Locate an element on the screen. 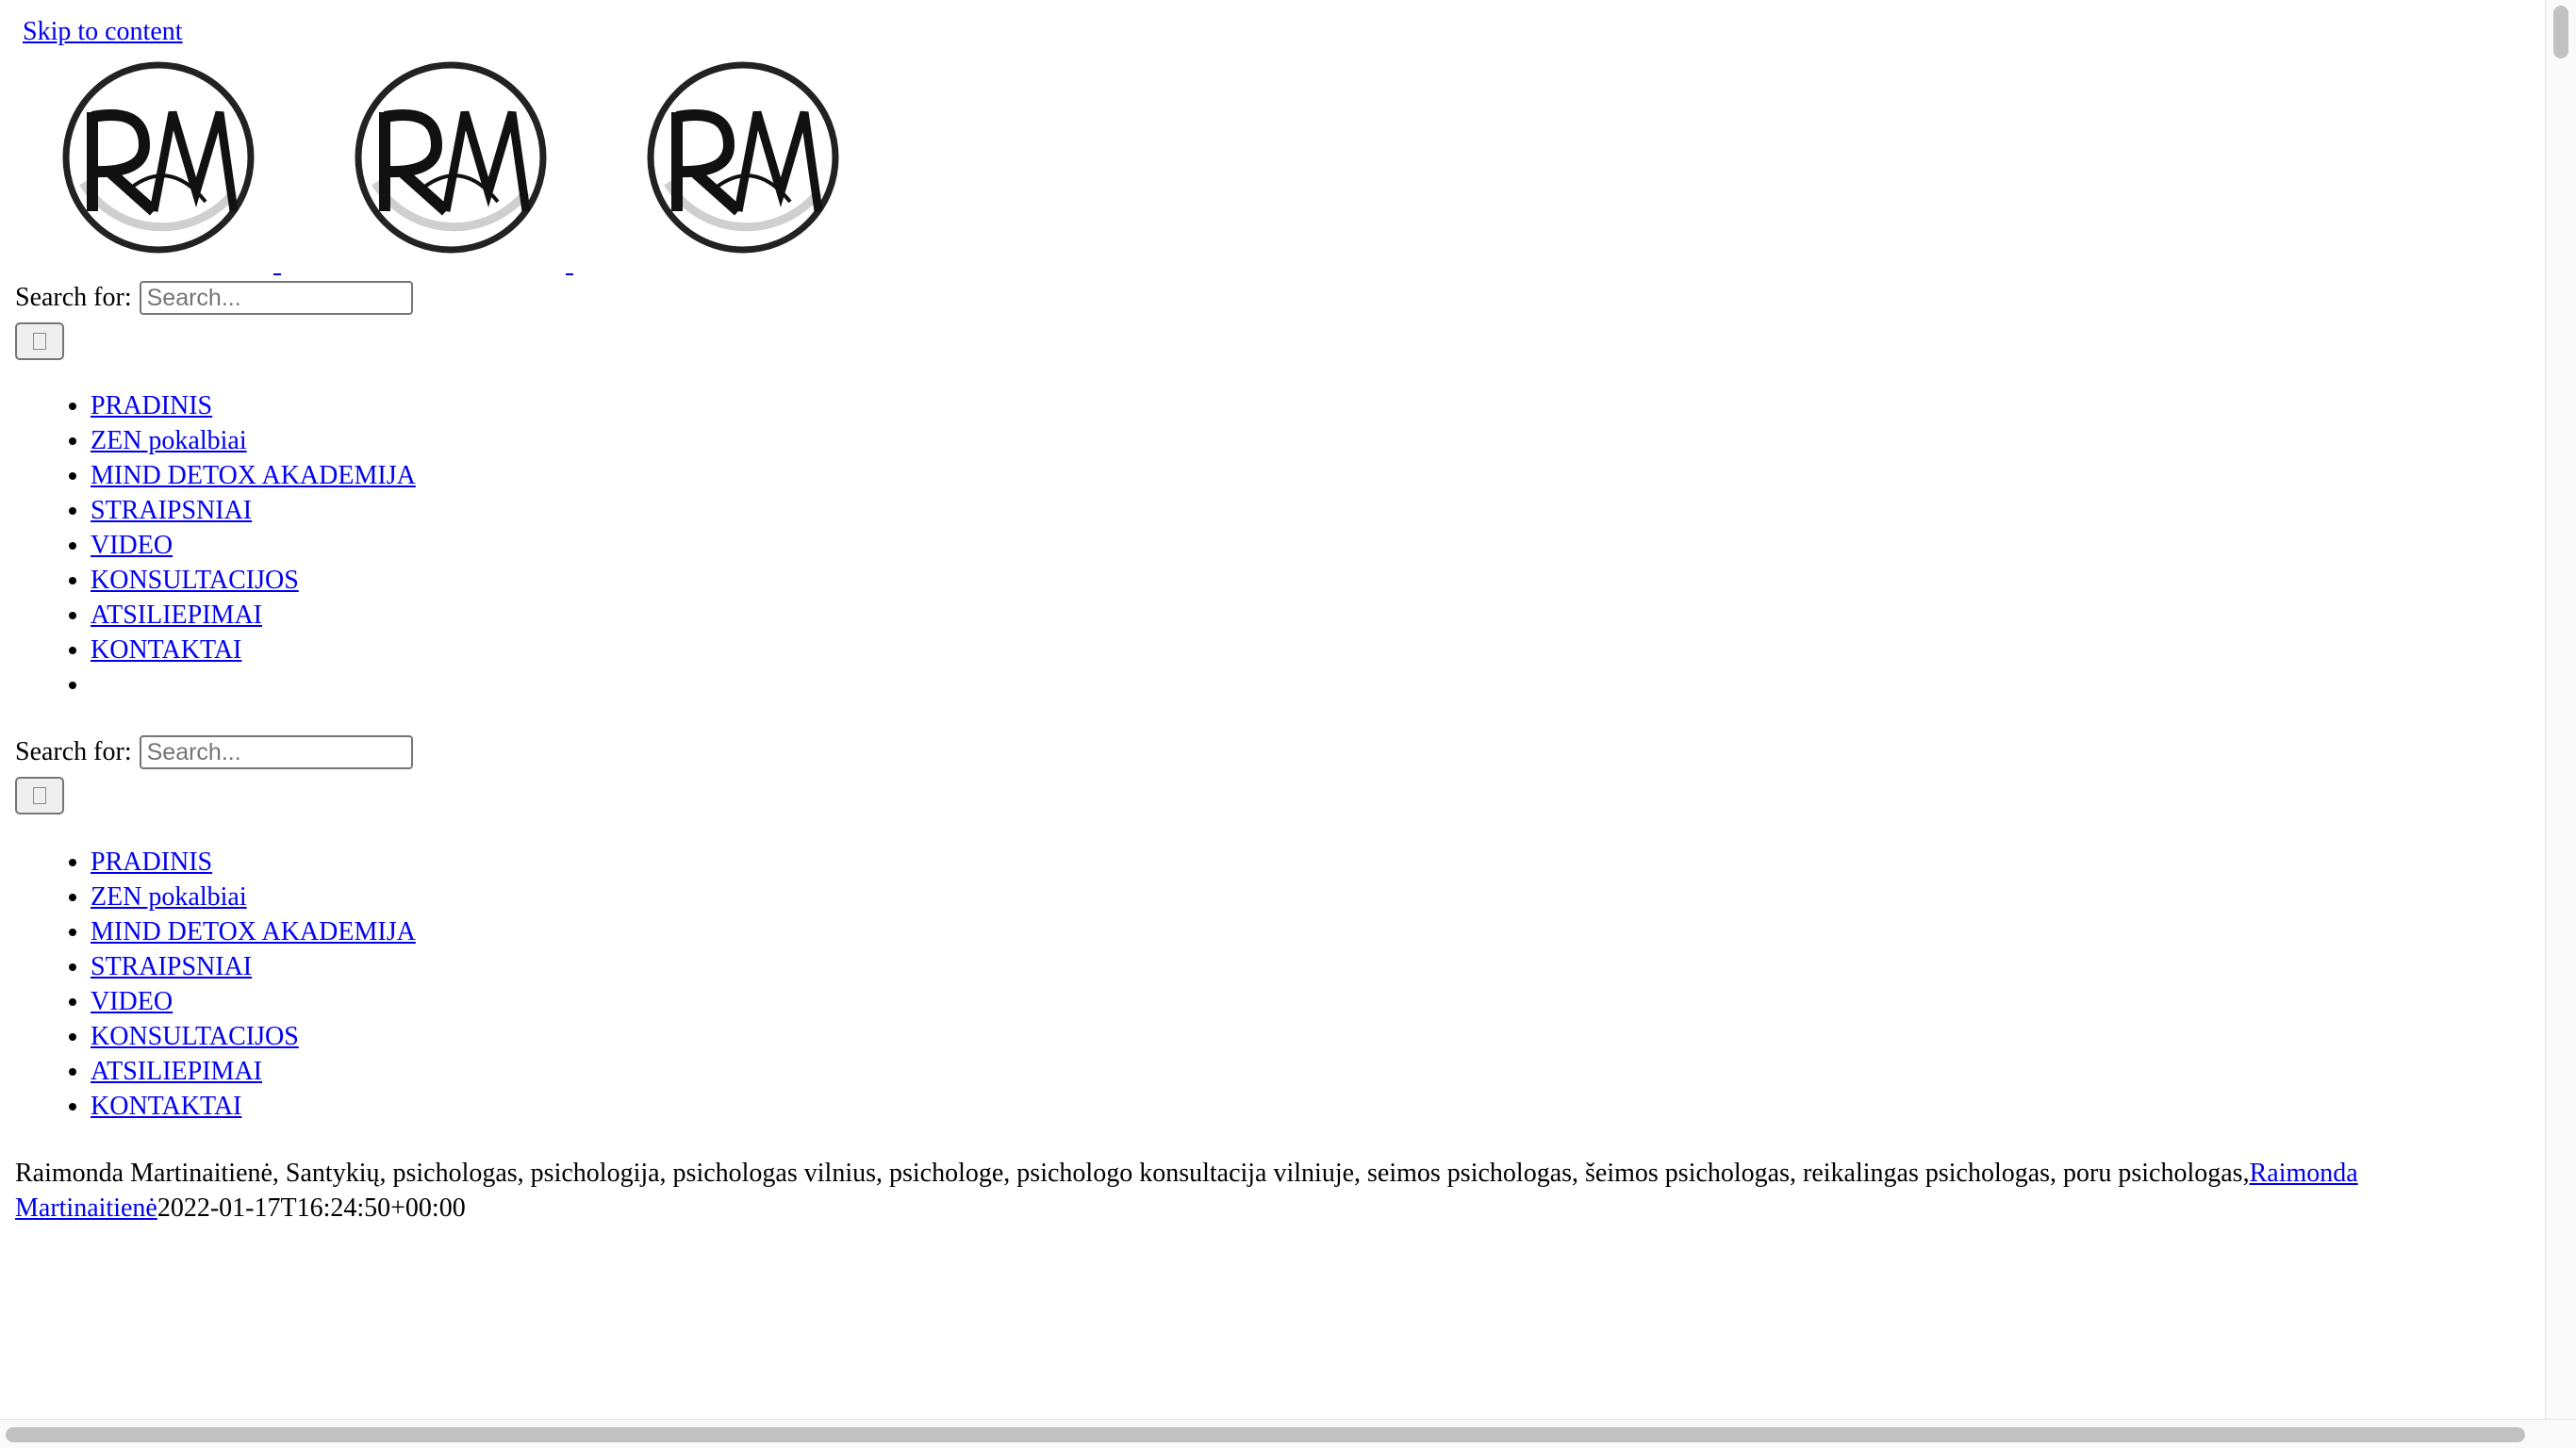 Image resolution: width=2576 pixels, height=1448 pixels. logo-row is located at coordinates (479, 164).